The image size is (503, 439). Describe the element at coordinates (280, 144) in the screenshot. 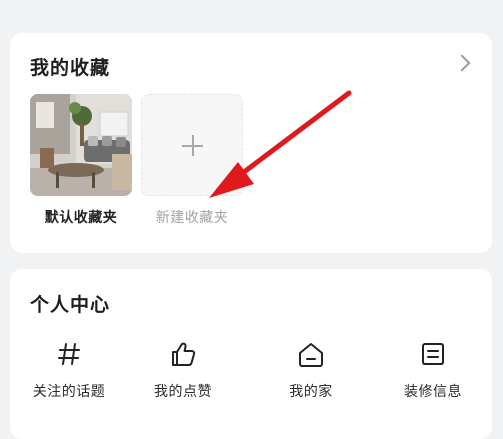

I see `red-arrow-annotation` at that location.